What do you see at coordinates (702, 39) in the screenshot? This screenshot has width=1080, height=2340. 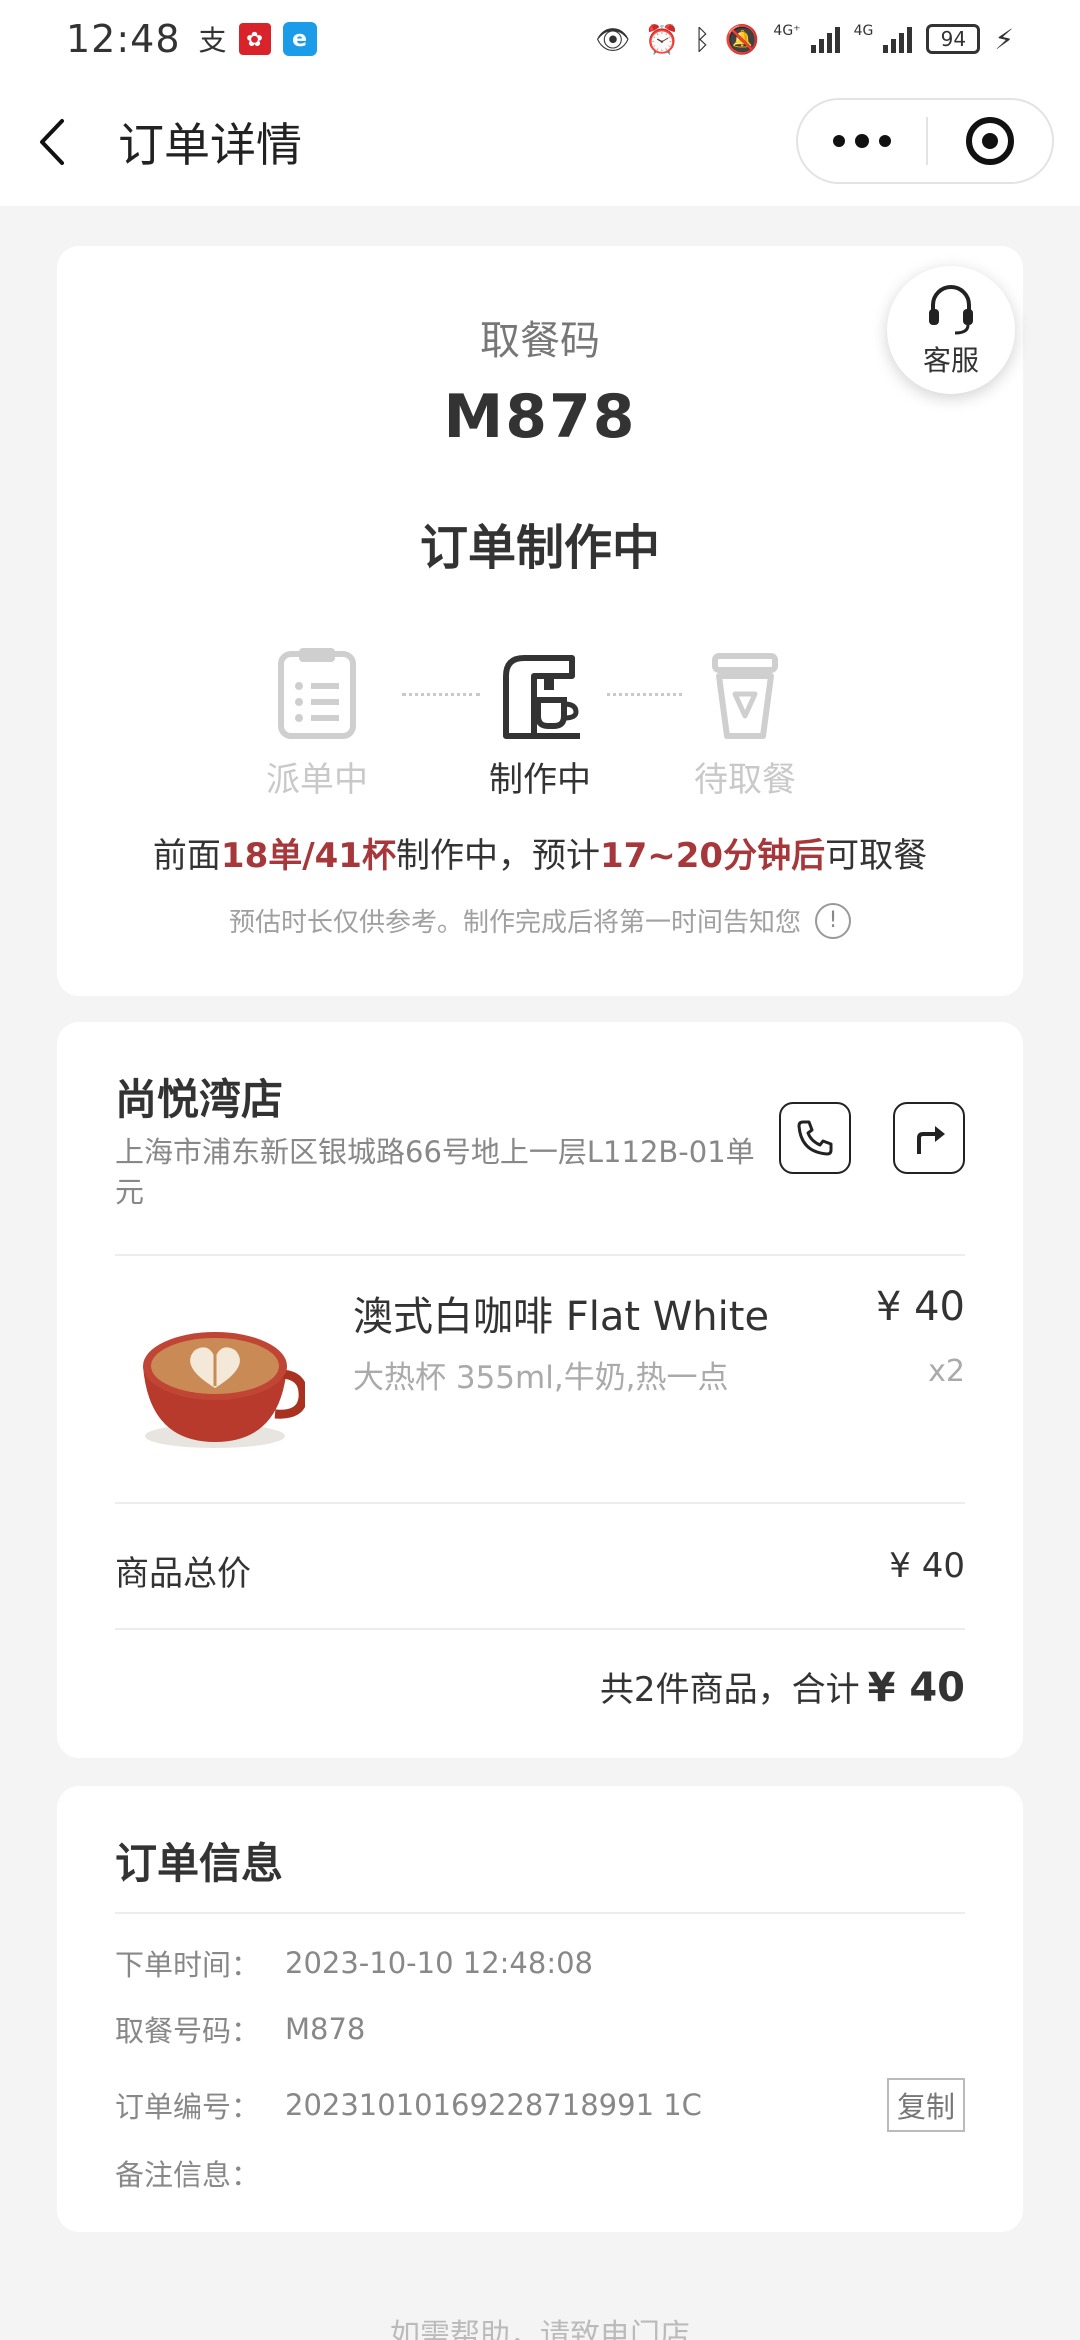 I see `bluetooth-icon: ᛒ` at bounding box center [702, 39].